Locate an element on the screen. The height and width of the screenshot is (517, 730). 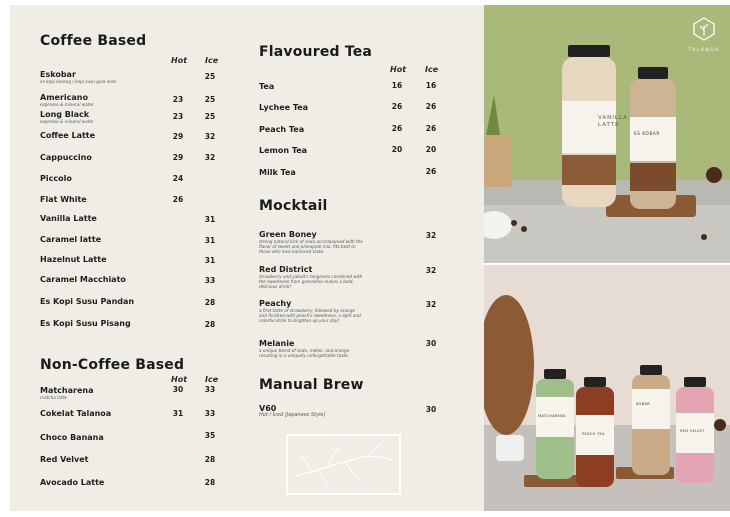
item-name: Lemon Tea is located at coordinates (283, 150).